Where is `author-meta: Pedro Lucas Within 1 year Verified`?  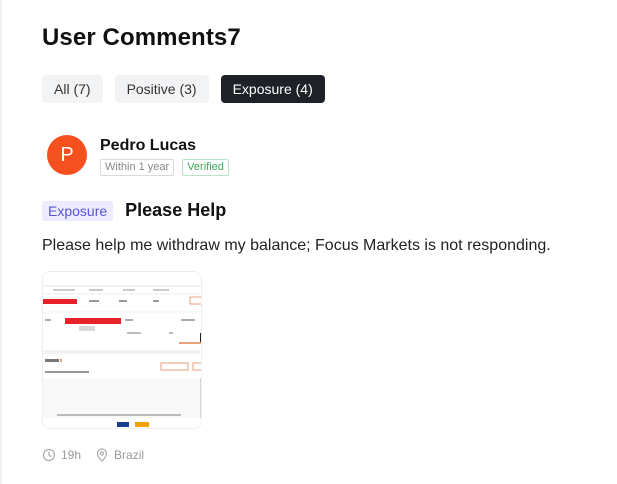
author-meta: Pedro Lucas Within 1 year Verified is located at coordinates (164, 156).